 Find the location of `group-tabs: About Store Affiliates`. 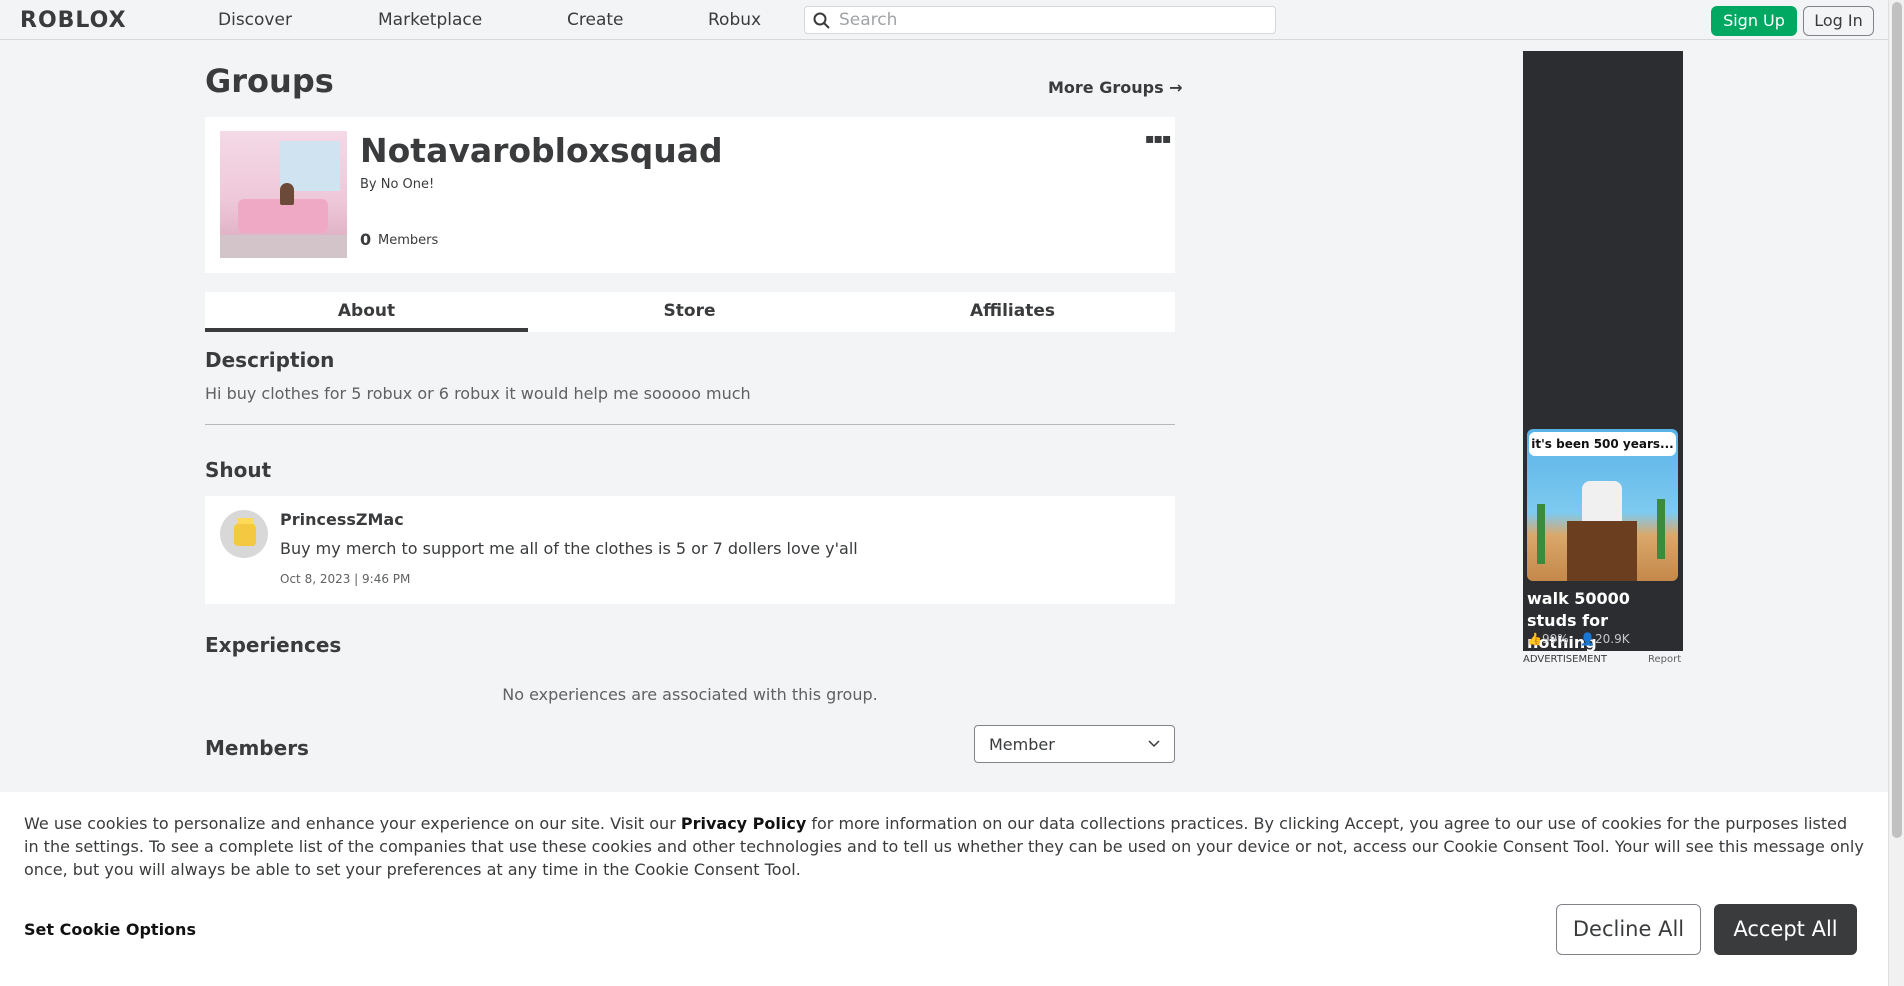

group-tabs: About Store Affiliates is located at coordinates (690, 312).